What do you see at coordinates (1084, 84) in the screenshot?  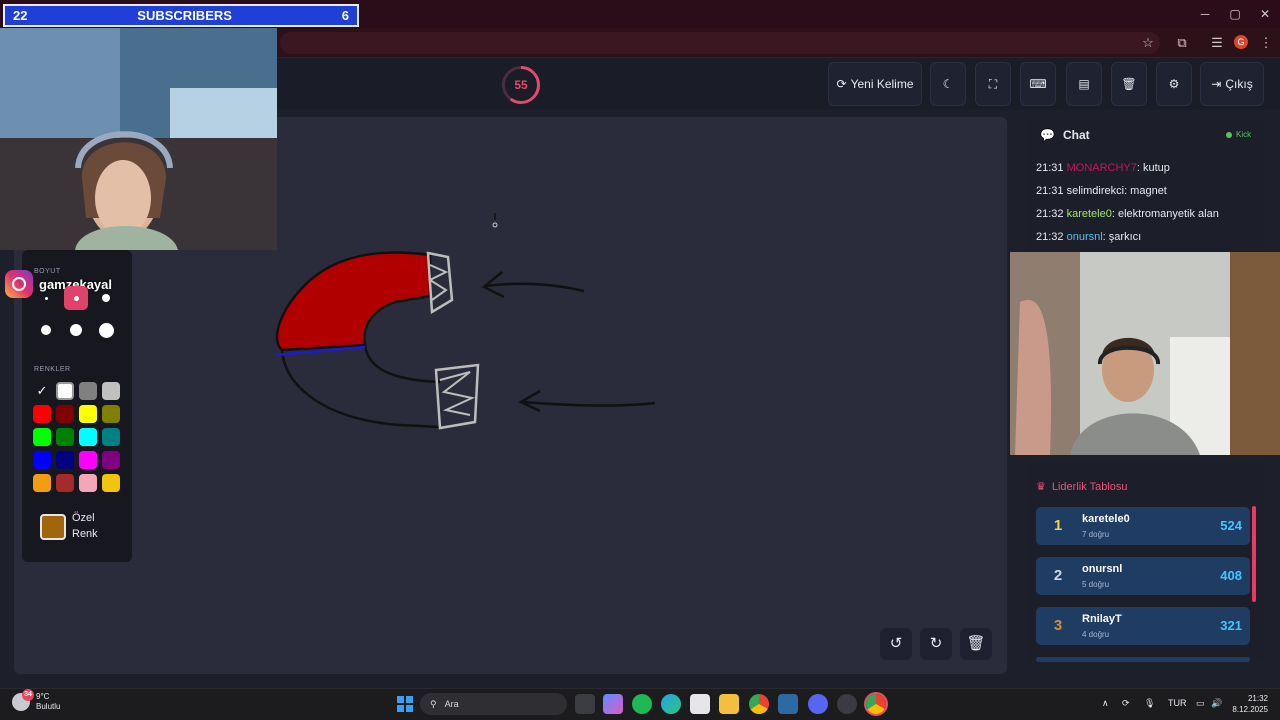 I see `archive-button: ▤` at bounding box center [1084, 84].